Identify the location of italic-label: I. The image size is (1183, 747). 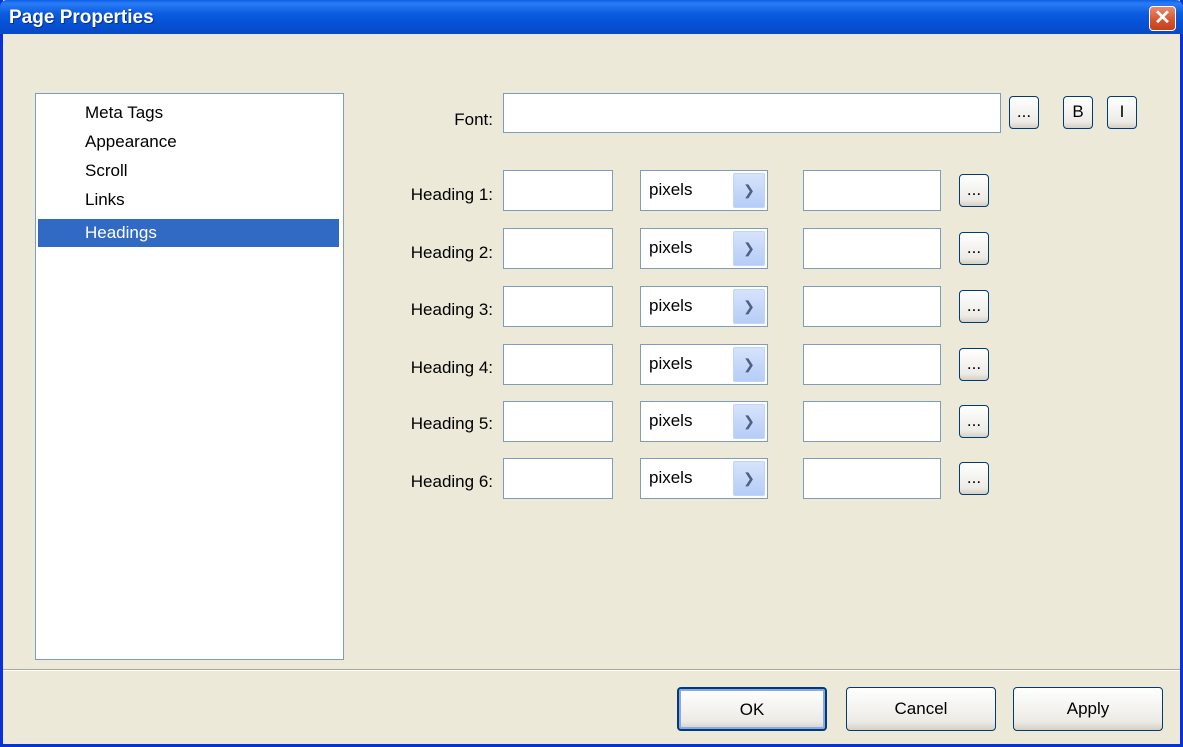
(1122, 111).